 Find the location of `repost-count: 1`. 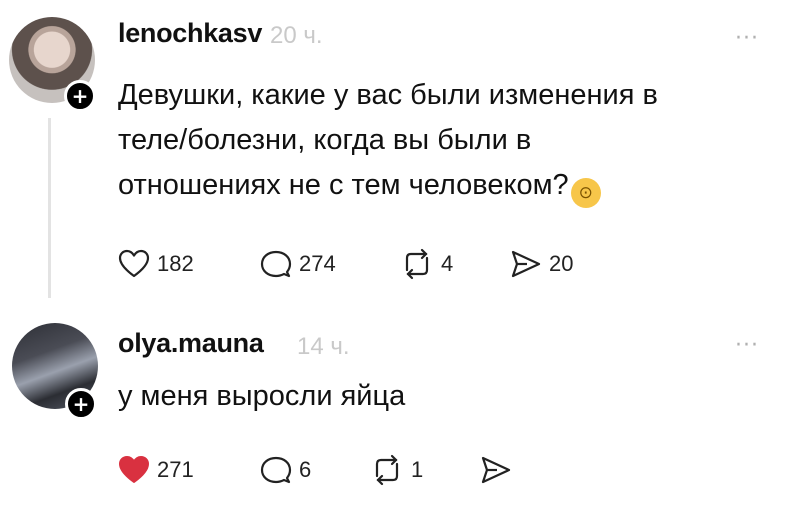

repost-count: 1 is located at coordinates (417, 469).